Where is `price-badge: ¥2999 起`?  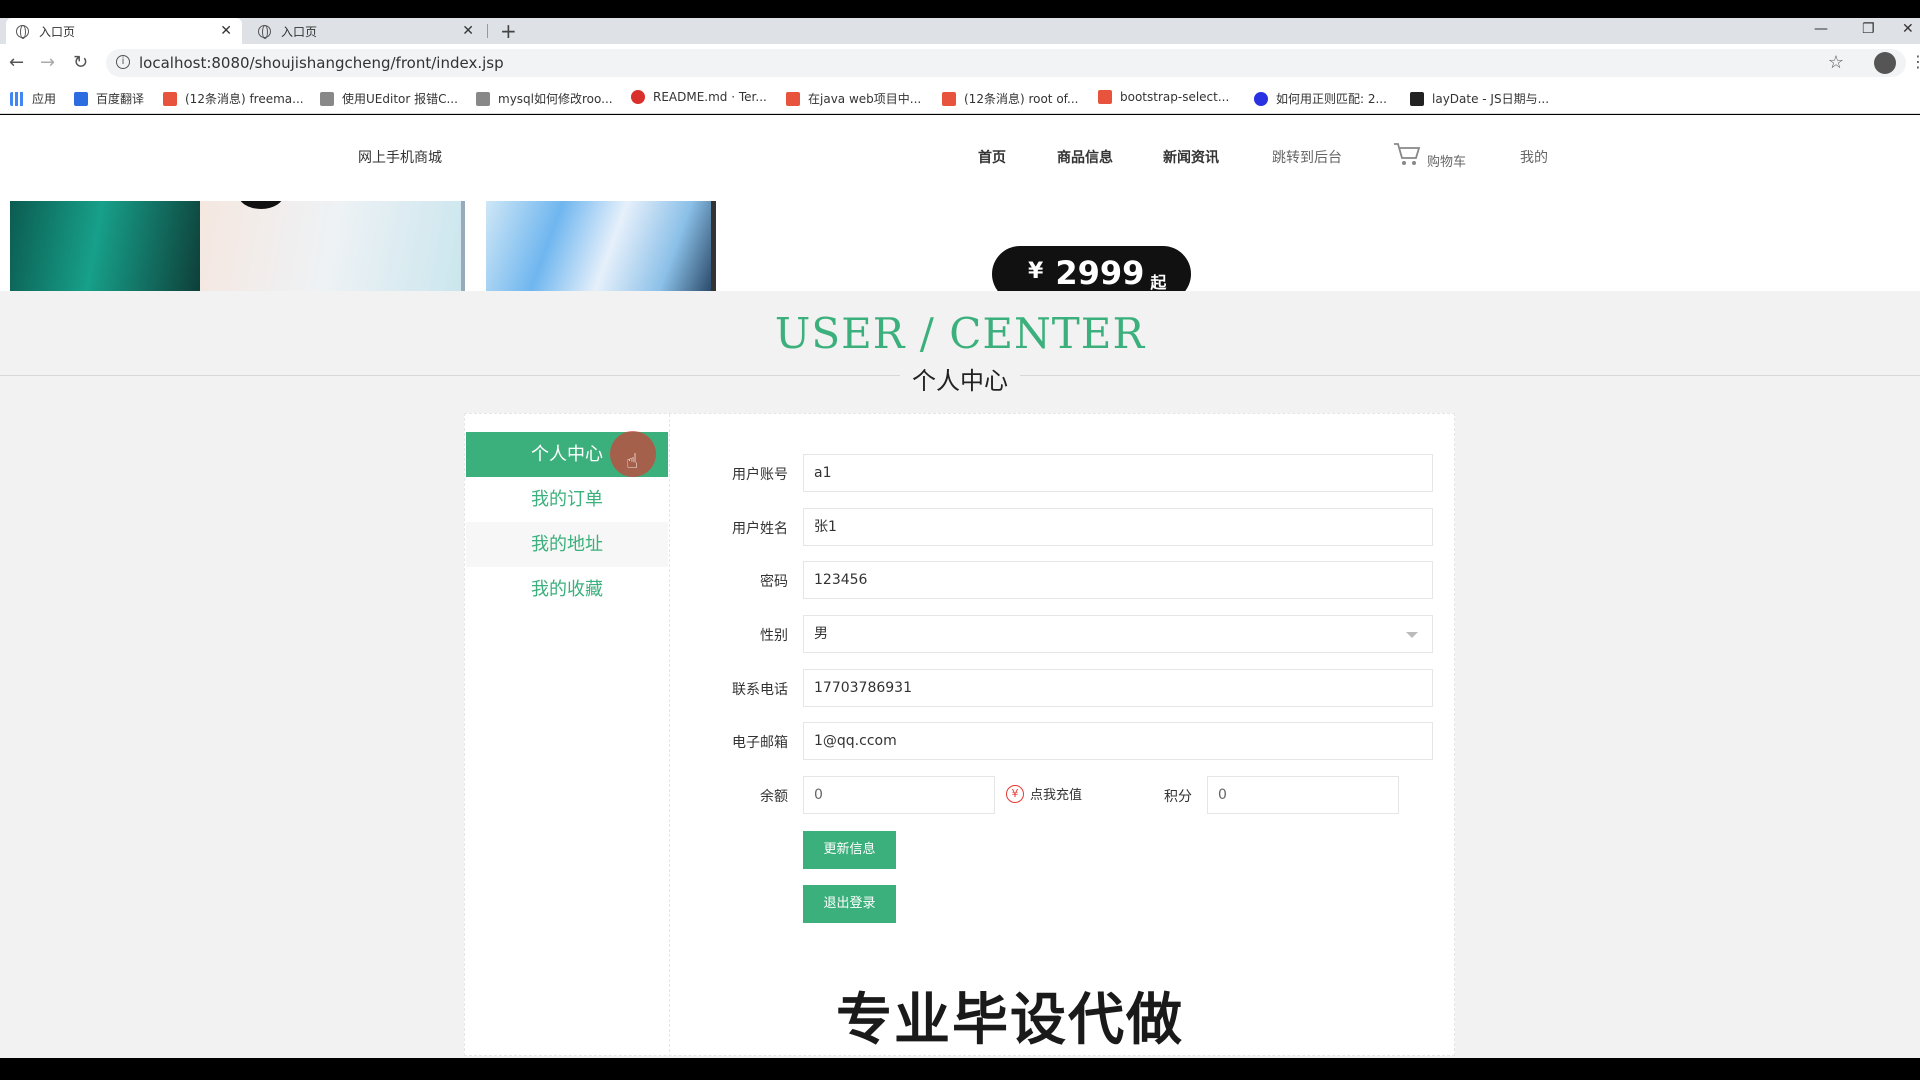
price-badge: ¥2999 起 is located at coordinates (1091, 268).